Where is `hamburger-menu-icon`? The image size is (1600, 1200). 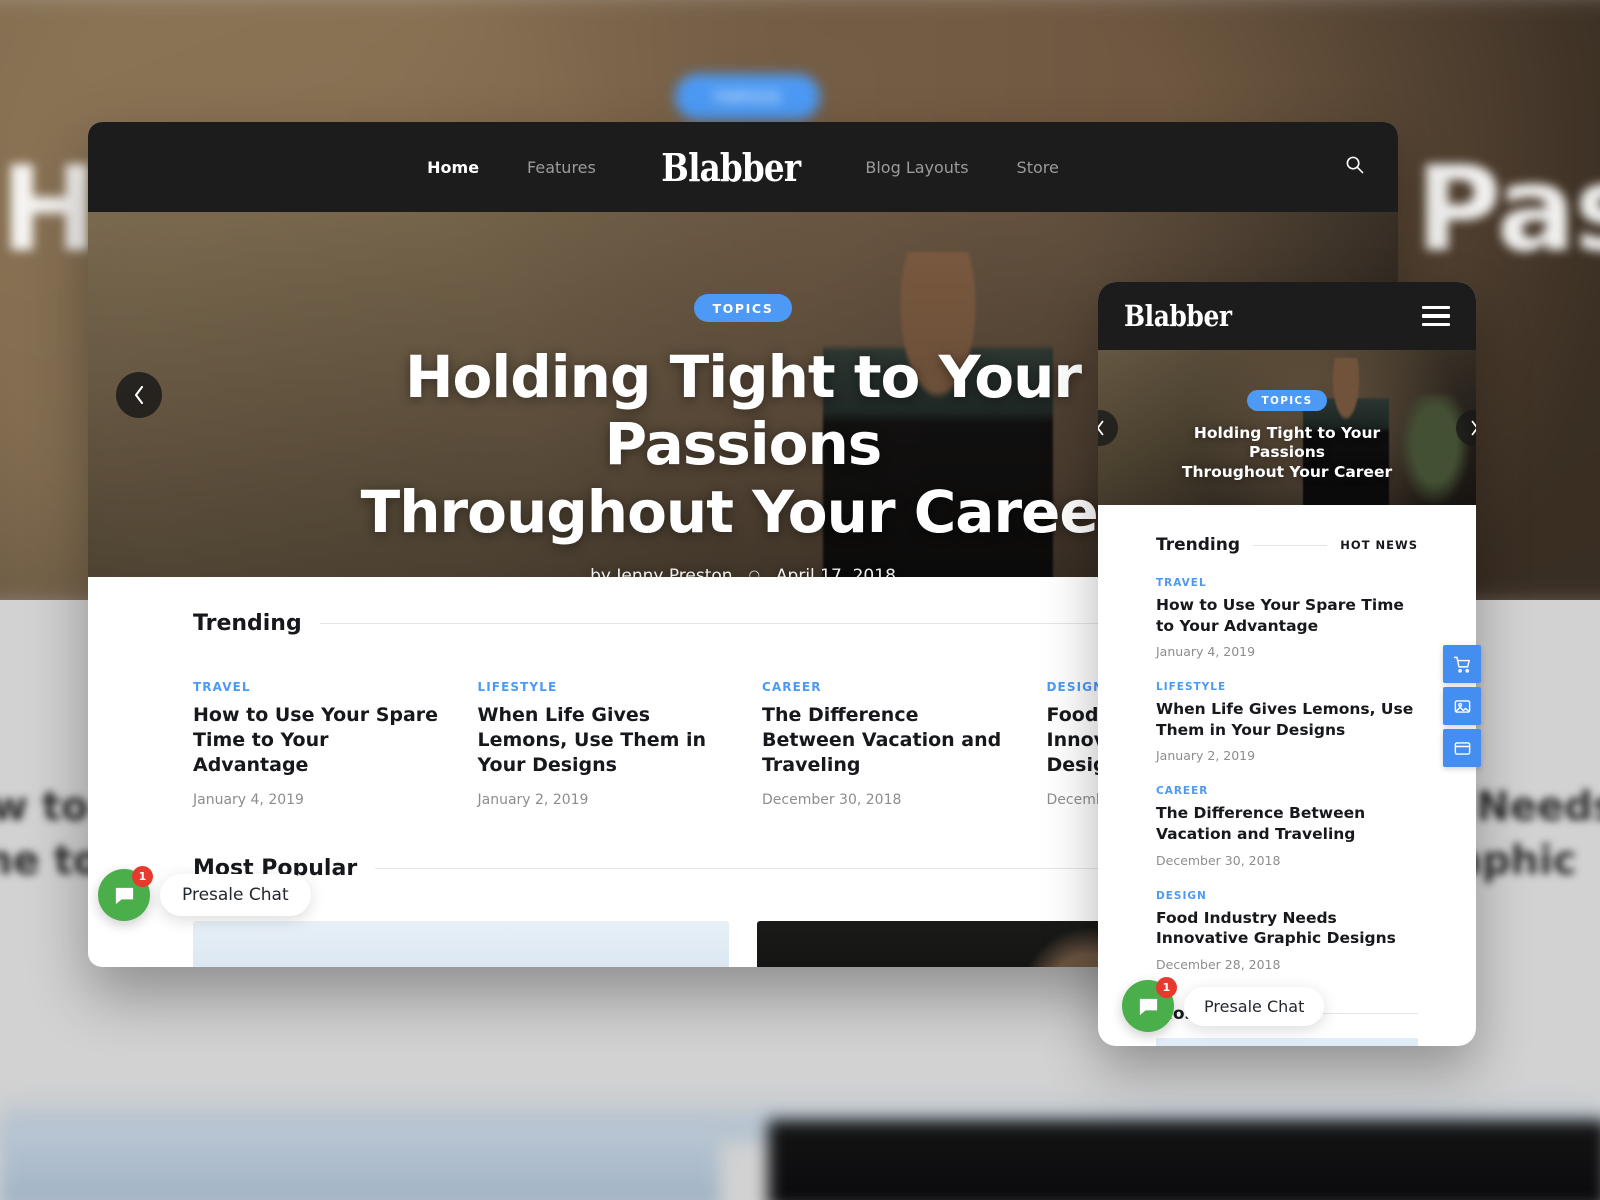
hamburger-menu-icon is located at coordinates (1436, 316).